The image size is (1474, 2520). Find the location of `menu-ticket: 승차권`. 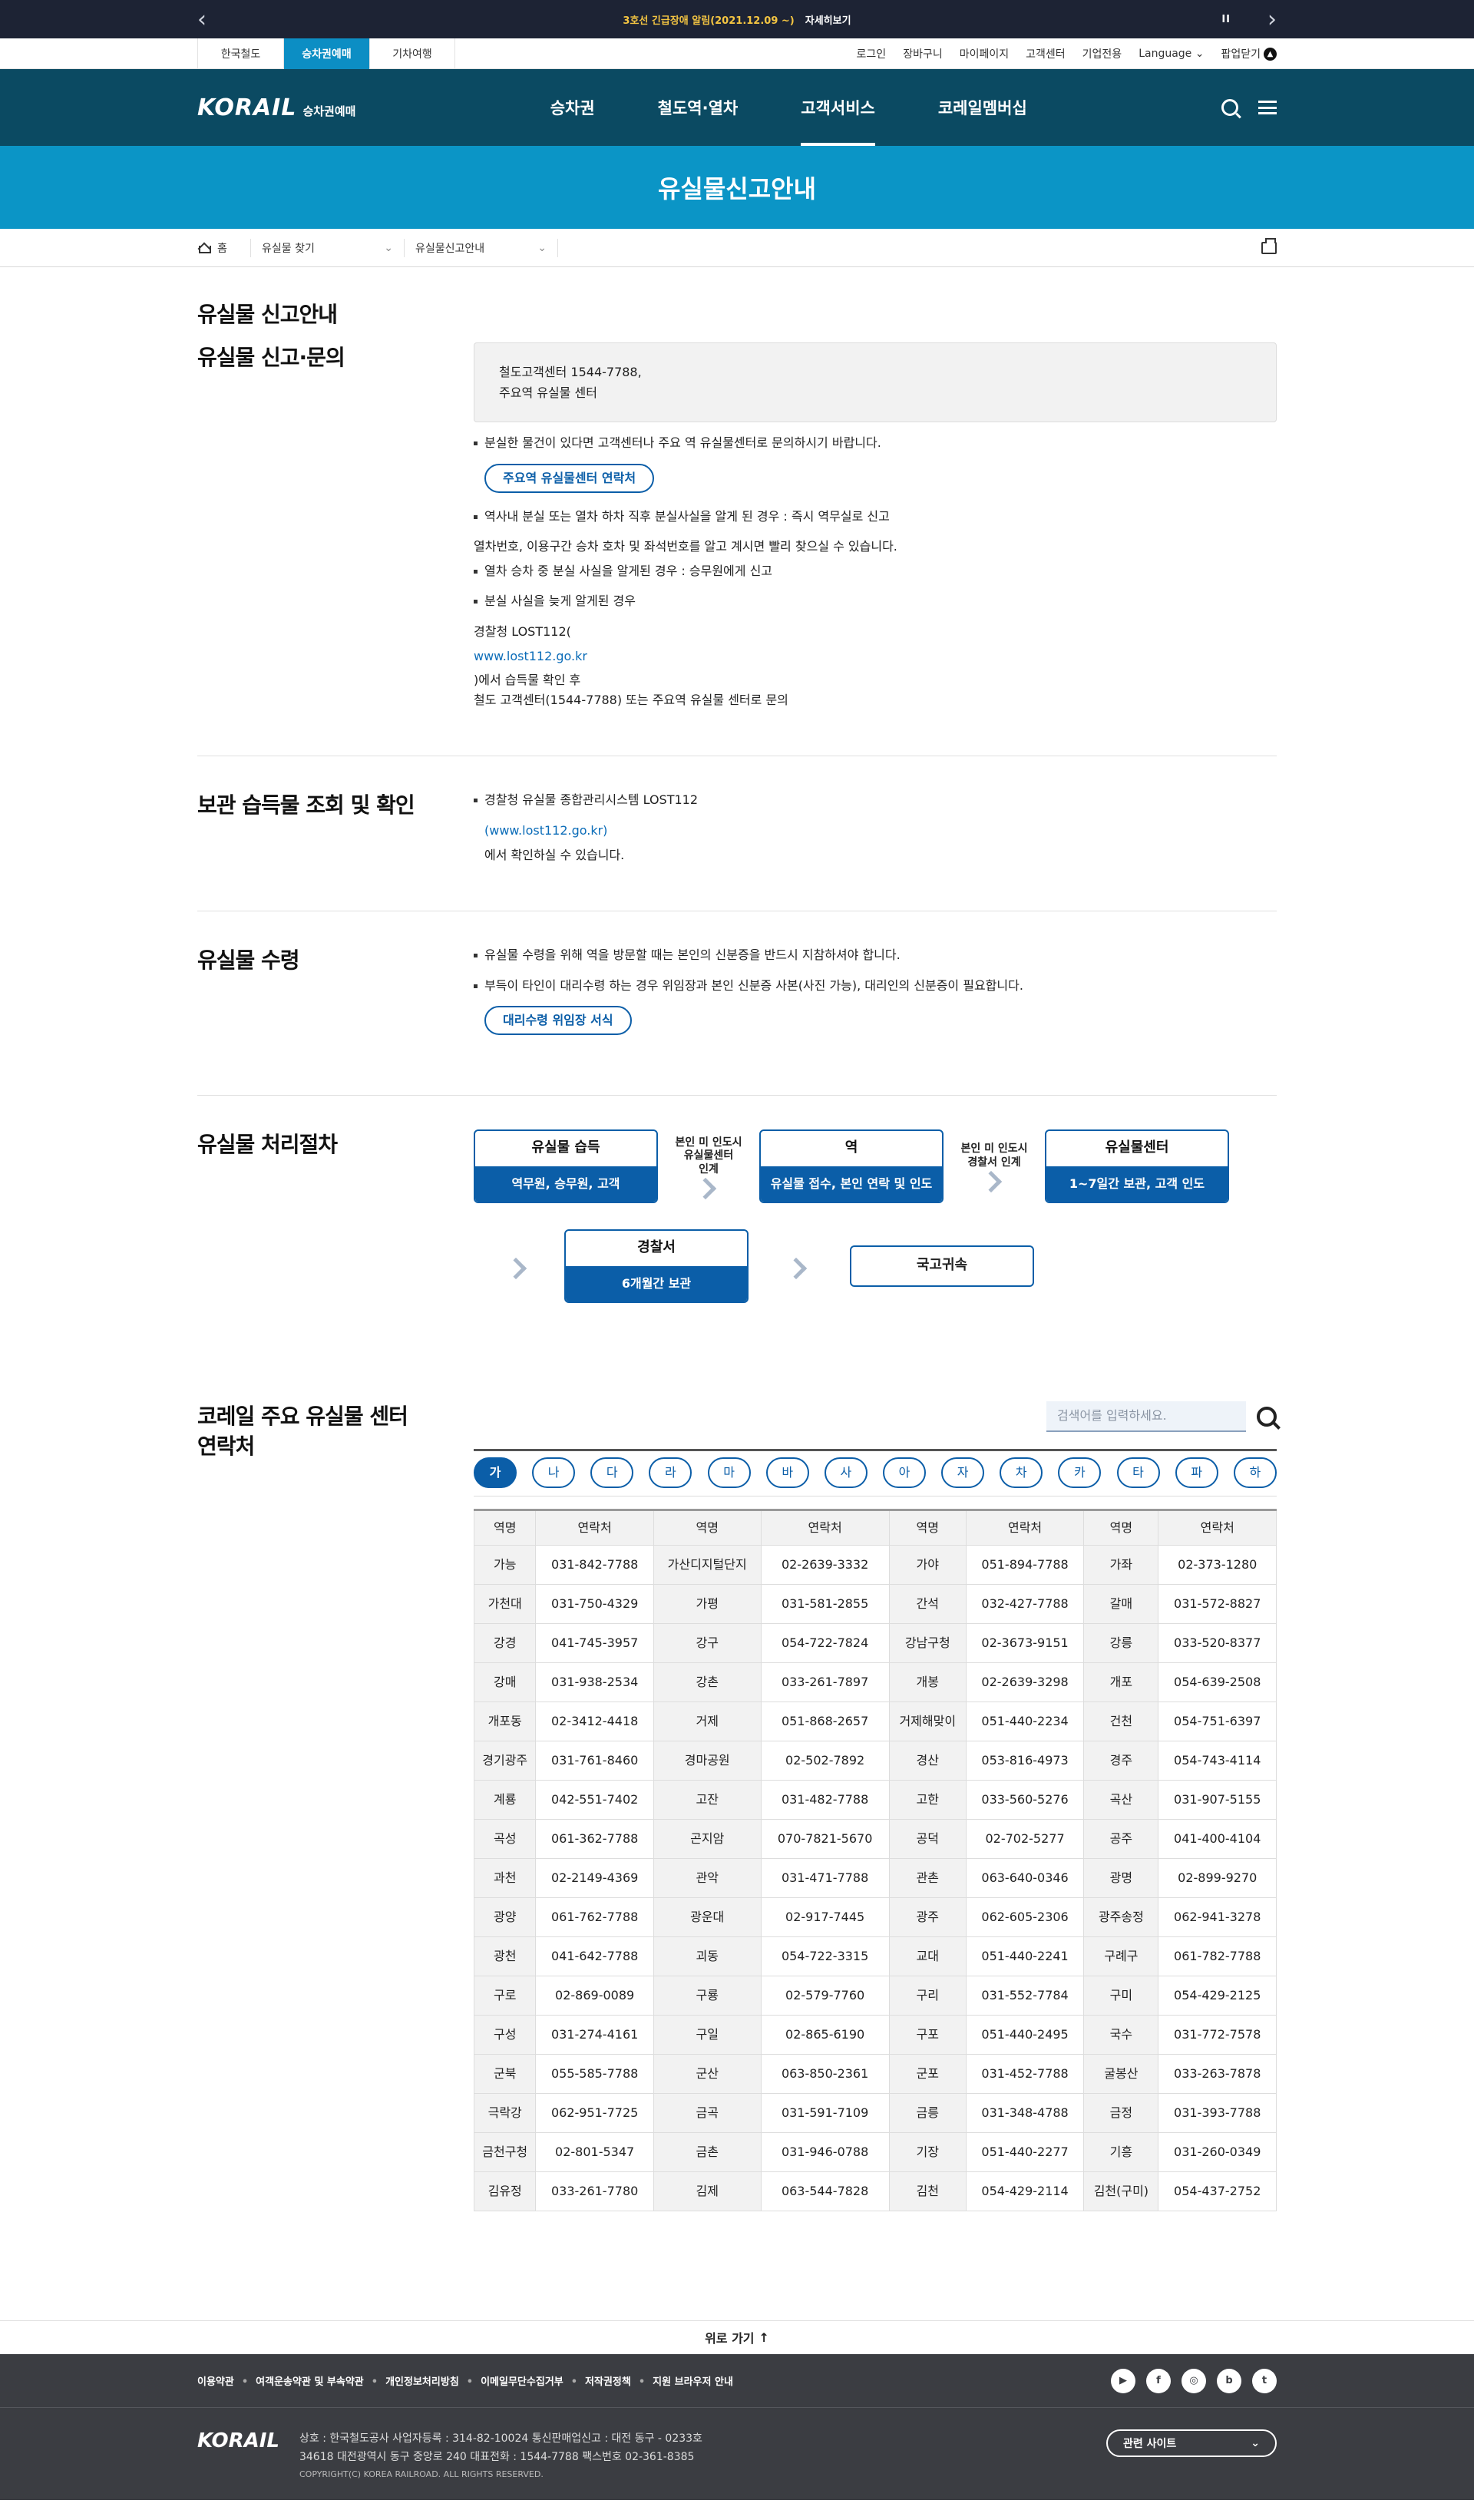

menu-ticket: 승차권 is located at coordinates (572, 107).